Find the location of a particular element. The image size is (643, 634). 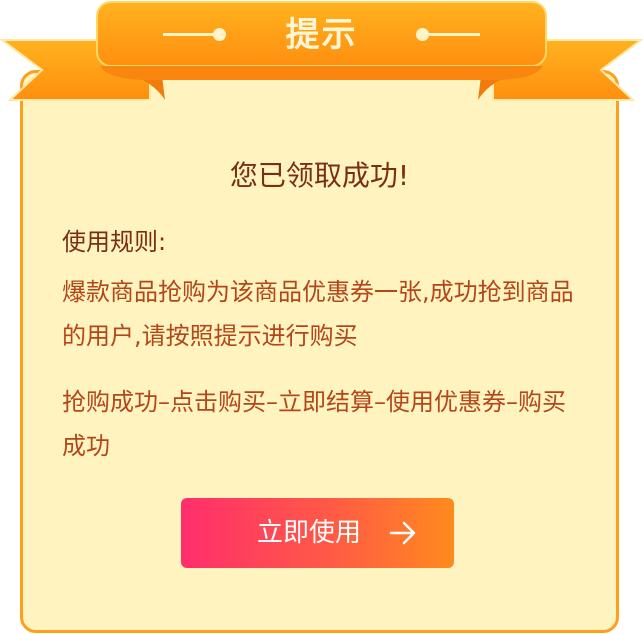

use-now-label: 立即使用 is located at coordinates (309, 533).